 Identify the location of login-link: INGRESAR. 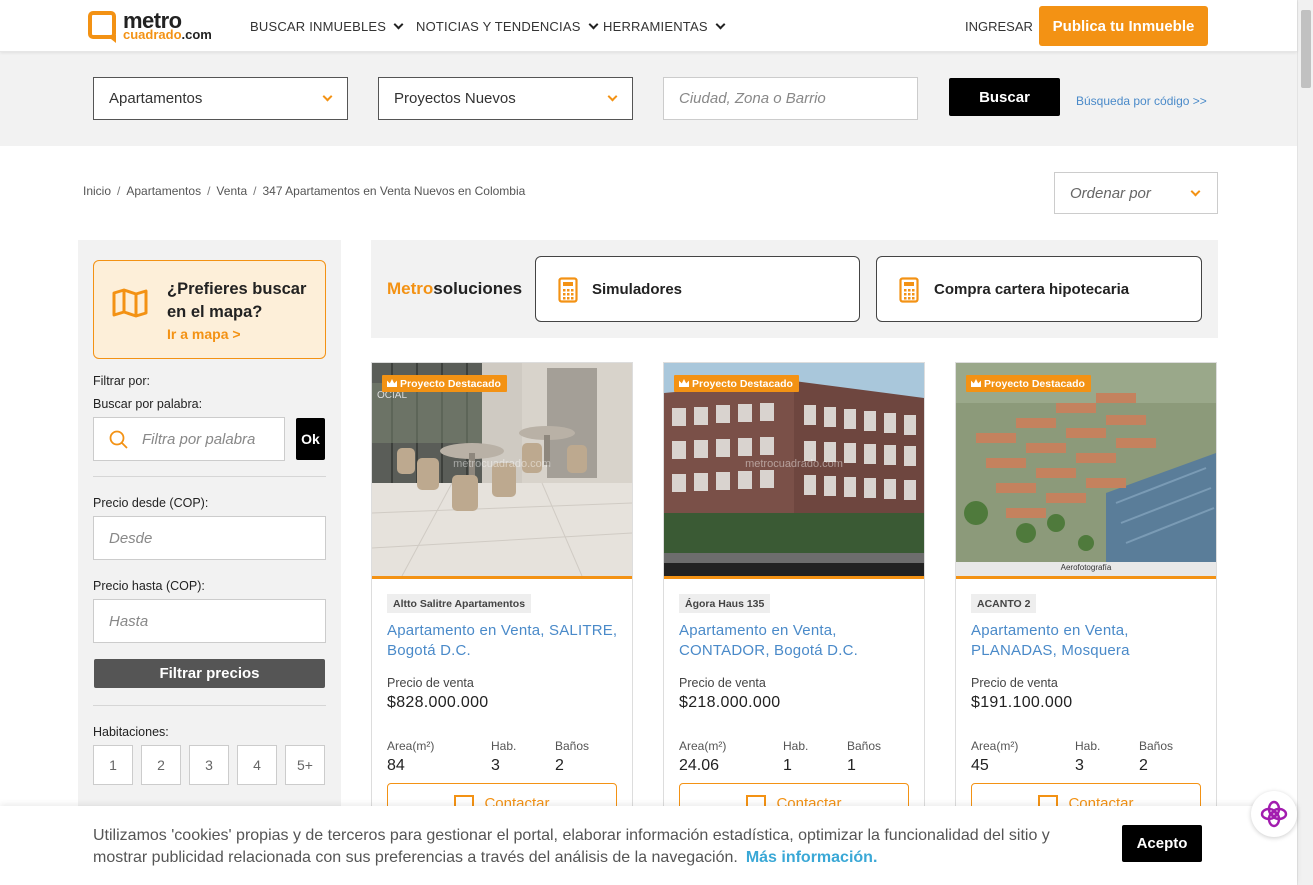
(999, 26).